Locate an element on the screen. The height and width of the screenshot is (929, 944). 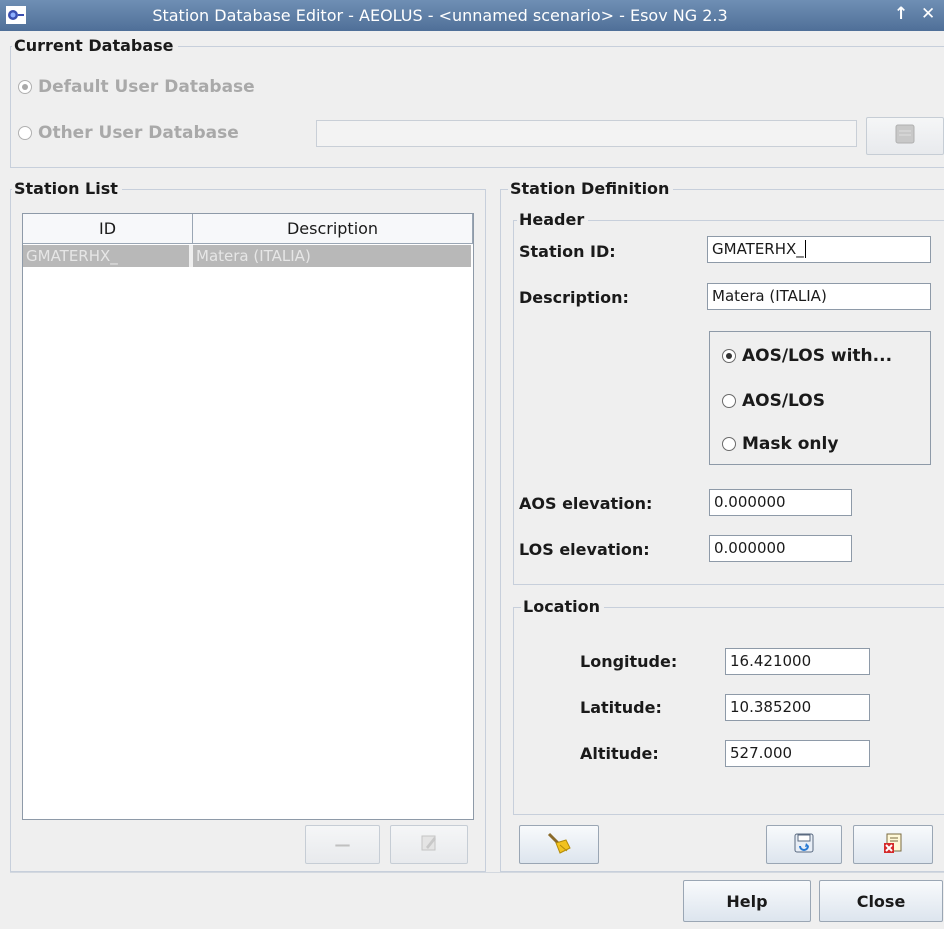
maximize-icon: ↑ is located at coordinates (901, 14).